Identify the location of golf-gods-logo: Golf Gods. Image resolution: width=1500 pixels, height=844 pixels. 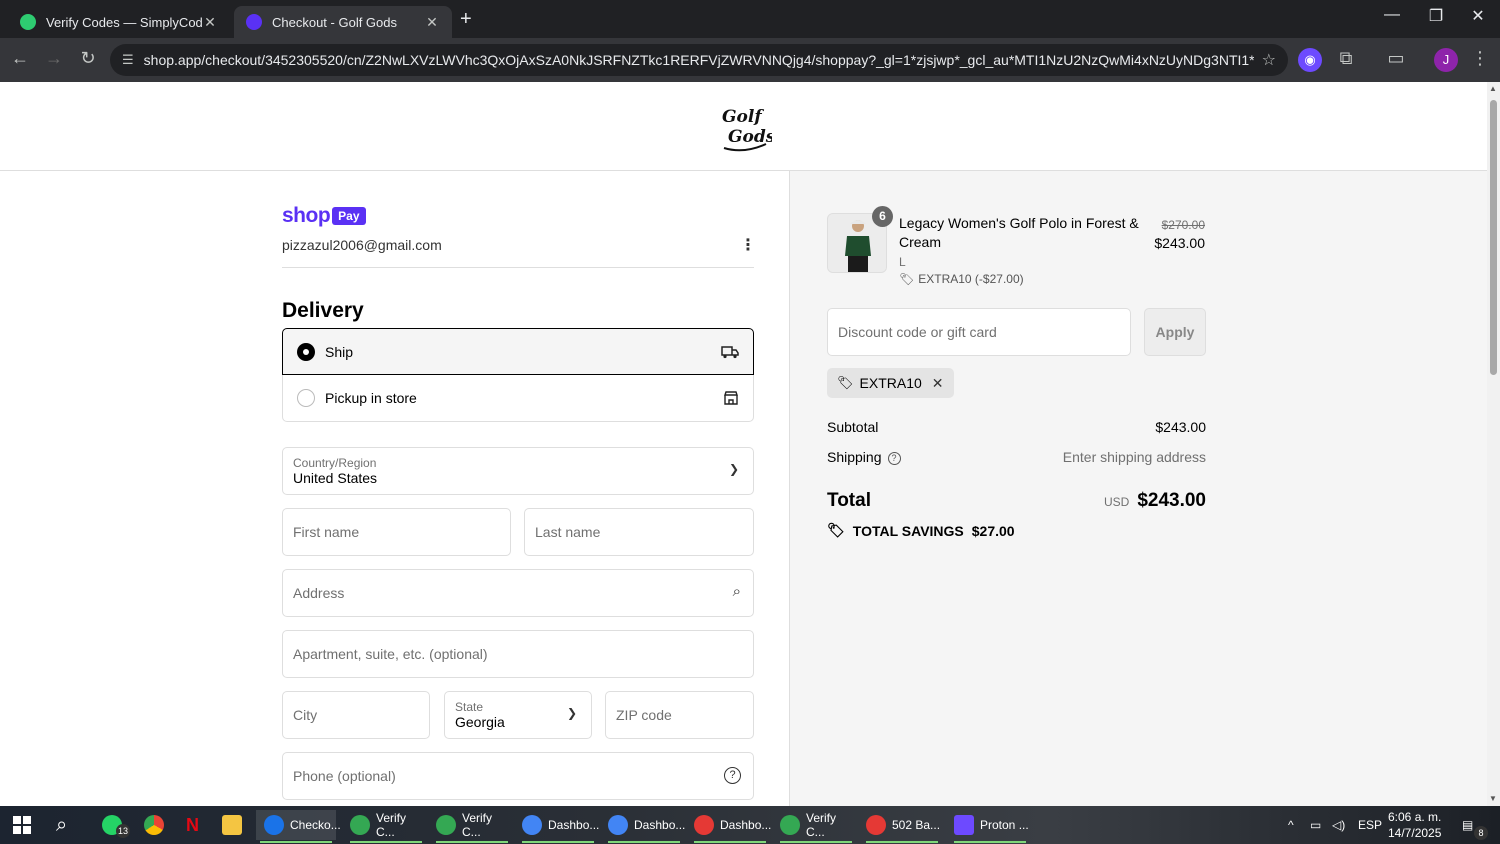
(744, 126).